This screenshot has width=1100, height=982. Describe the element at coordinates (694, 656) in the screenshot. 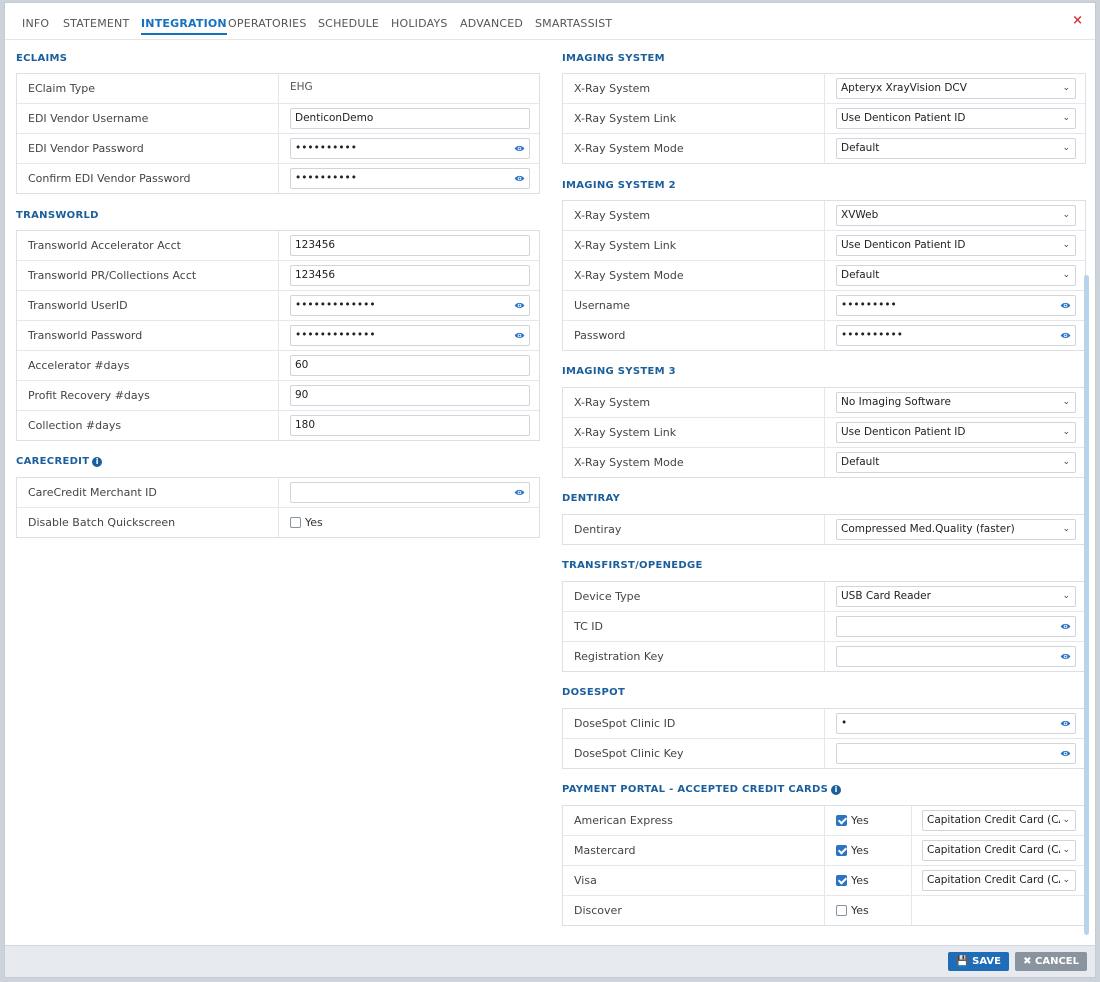

I see `row-label: Registration Key` at that location.